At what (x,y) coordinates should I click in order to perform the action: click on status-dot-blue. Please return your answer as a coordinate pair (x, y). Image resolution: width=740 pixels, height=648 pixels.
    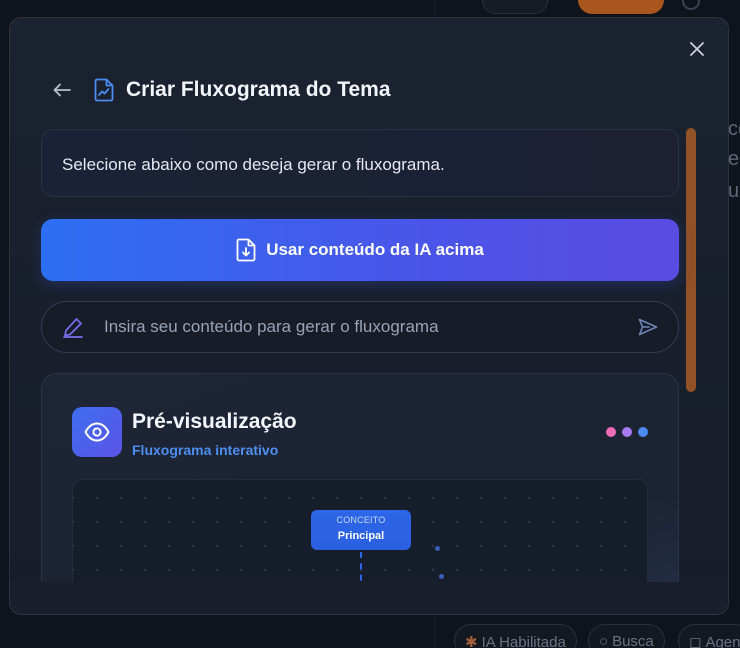
    Looking at the image, I should click on (643, 432).